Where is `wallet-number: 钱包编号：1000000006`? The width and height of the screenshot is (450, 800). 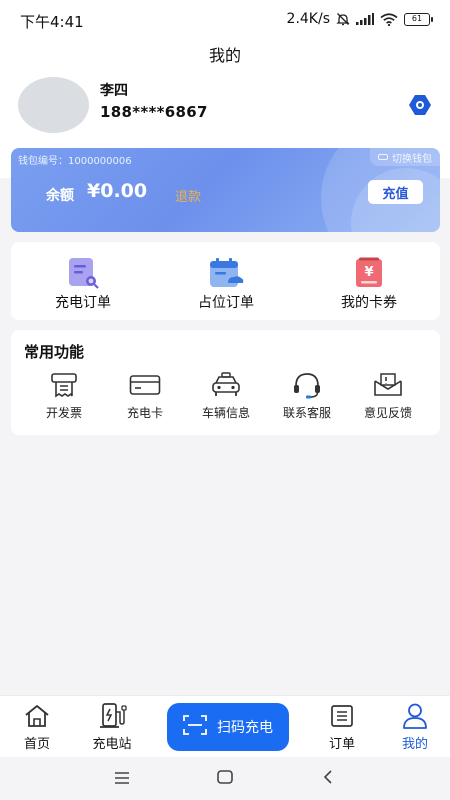 wallet-number: 钱包编号：1000000006 is located at coordinates (75, 161).